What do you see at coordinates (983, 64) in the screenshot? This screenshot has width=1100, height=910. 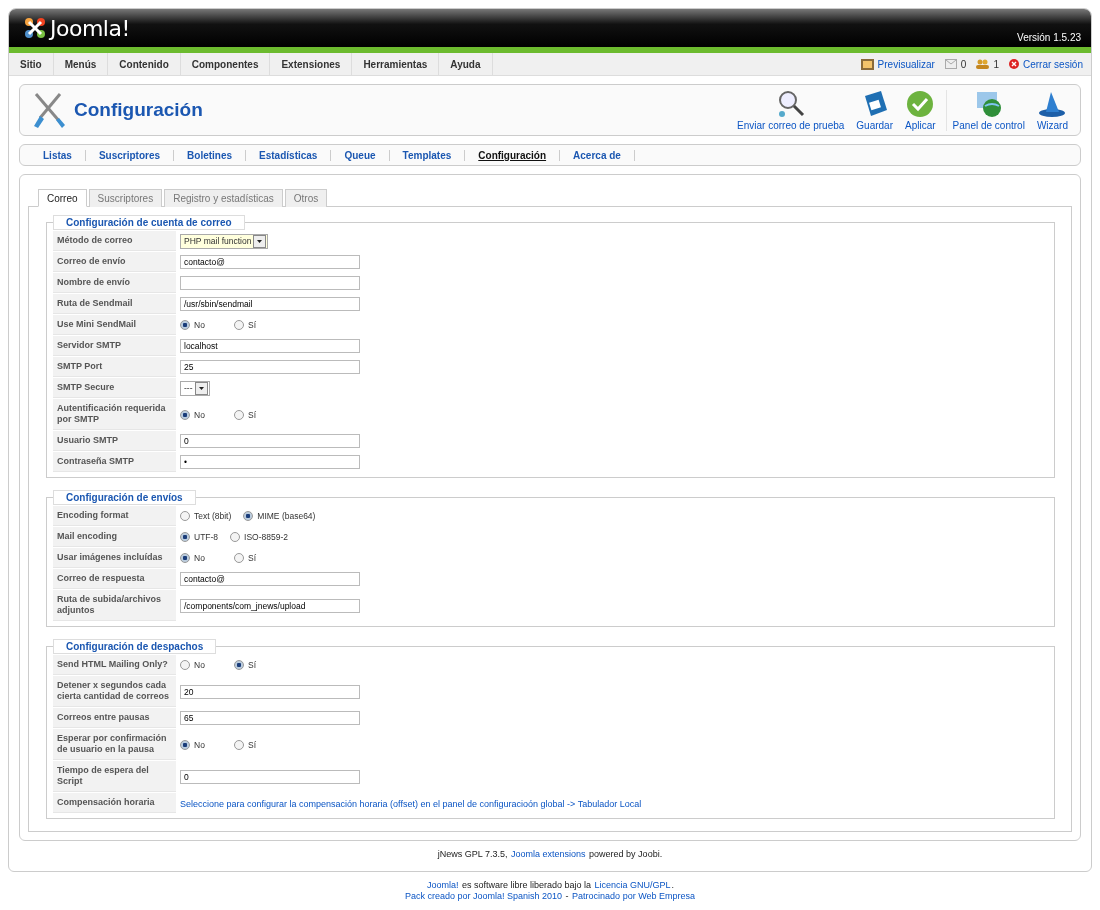 I see `users-icon` at bounding box center [983, 64].